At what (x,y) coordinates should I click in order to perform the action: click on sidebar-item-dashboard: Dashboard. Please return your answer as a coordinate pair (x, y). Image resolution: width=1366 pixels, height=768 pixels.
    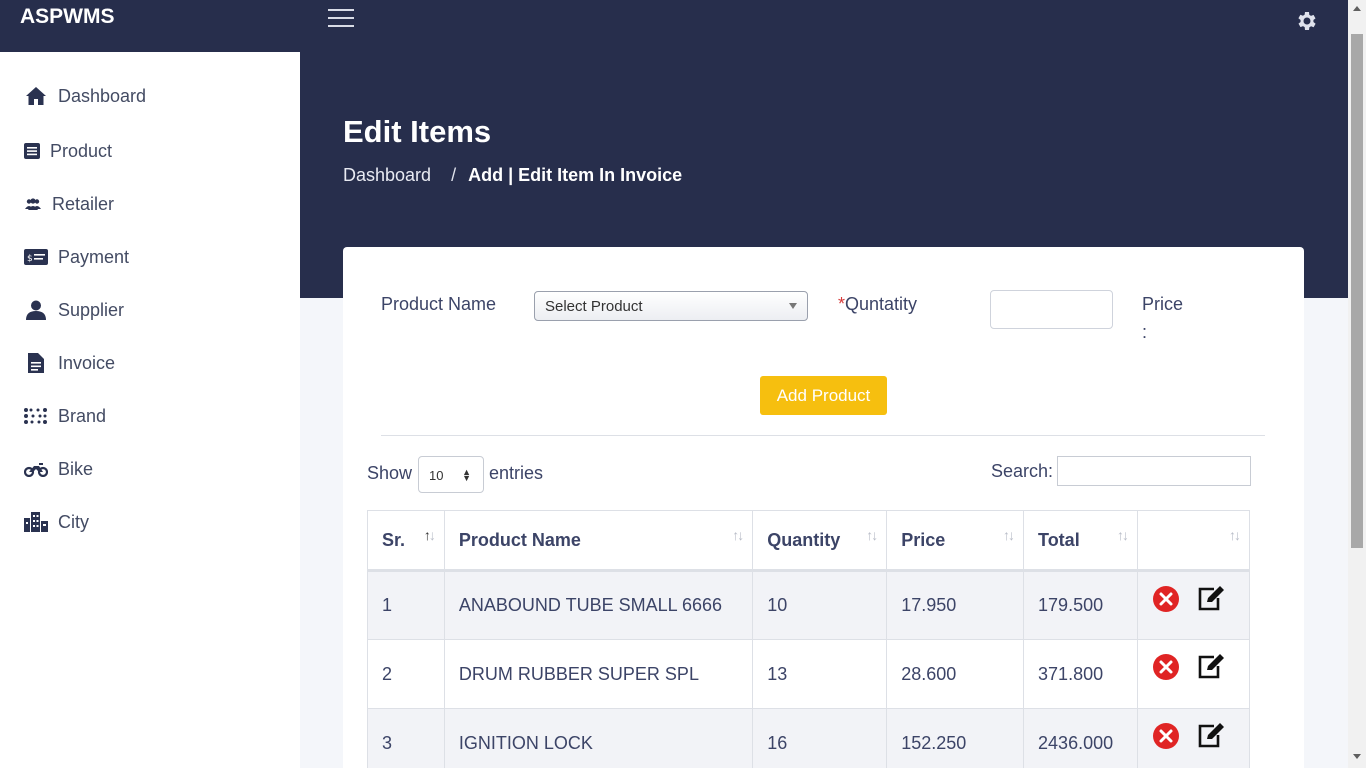
    Looking at the image, I should click on (85, 96).